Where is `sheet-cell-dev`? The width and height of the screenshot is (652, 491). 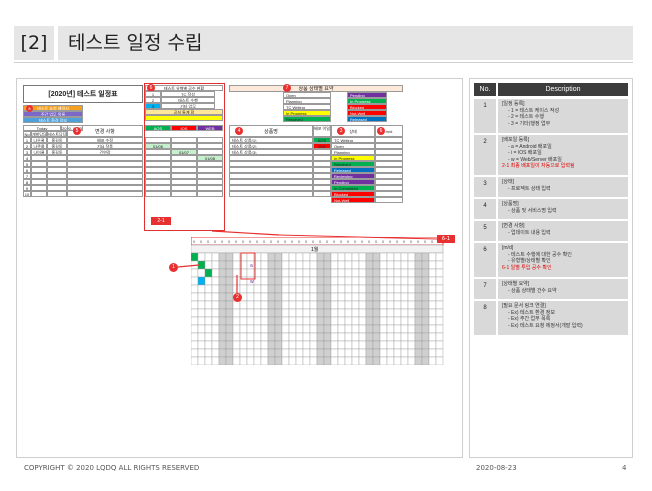
sheet-cell-dev is located at coordinates (39, 194).